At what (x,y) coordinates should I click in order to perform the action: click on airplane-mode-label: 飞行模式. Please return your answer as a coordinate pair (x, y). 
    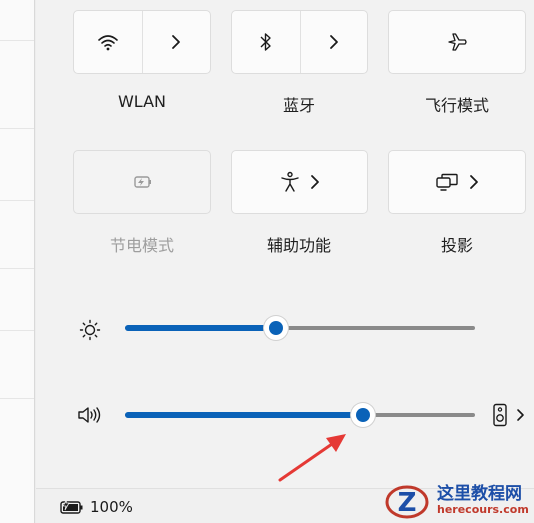
    Looking at the image, I should click on (456, 105).